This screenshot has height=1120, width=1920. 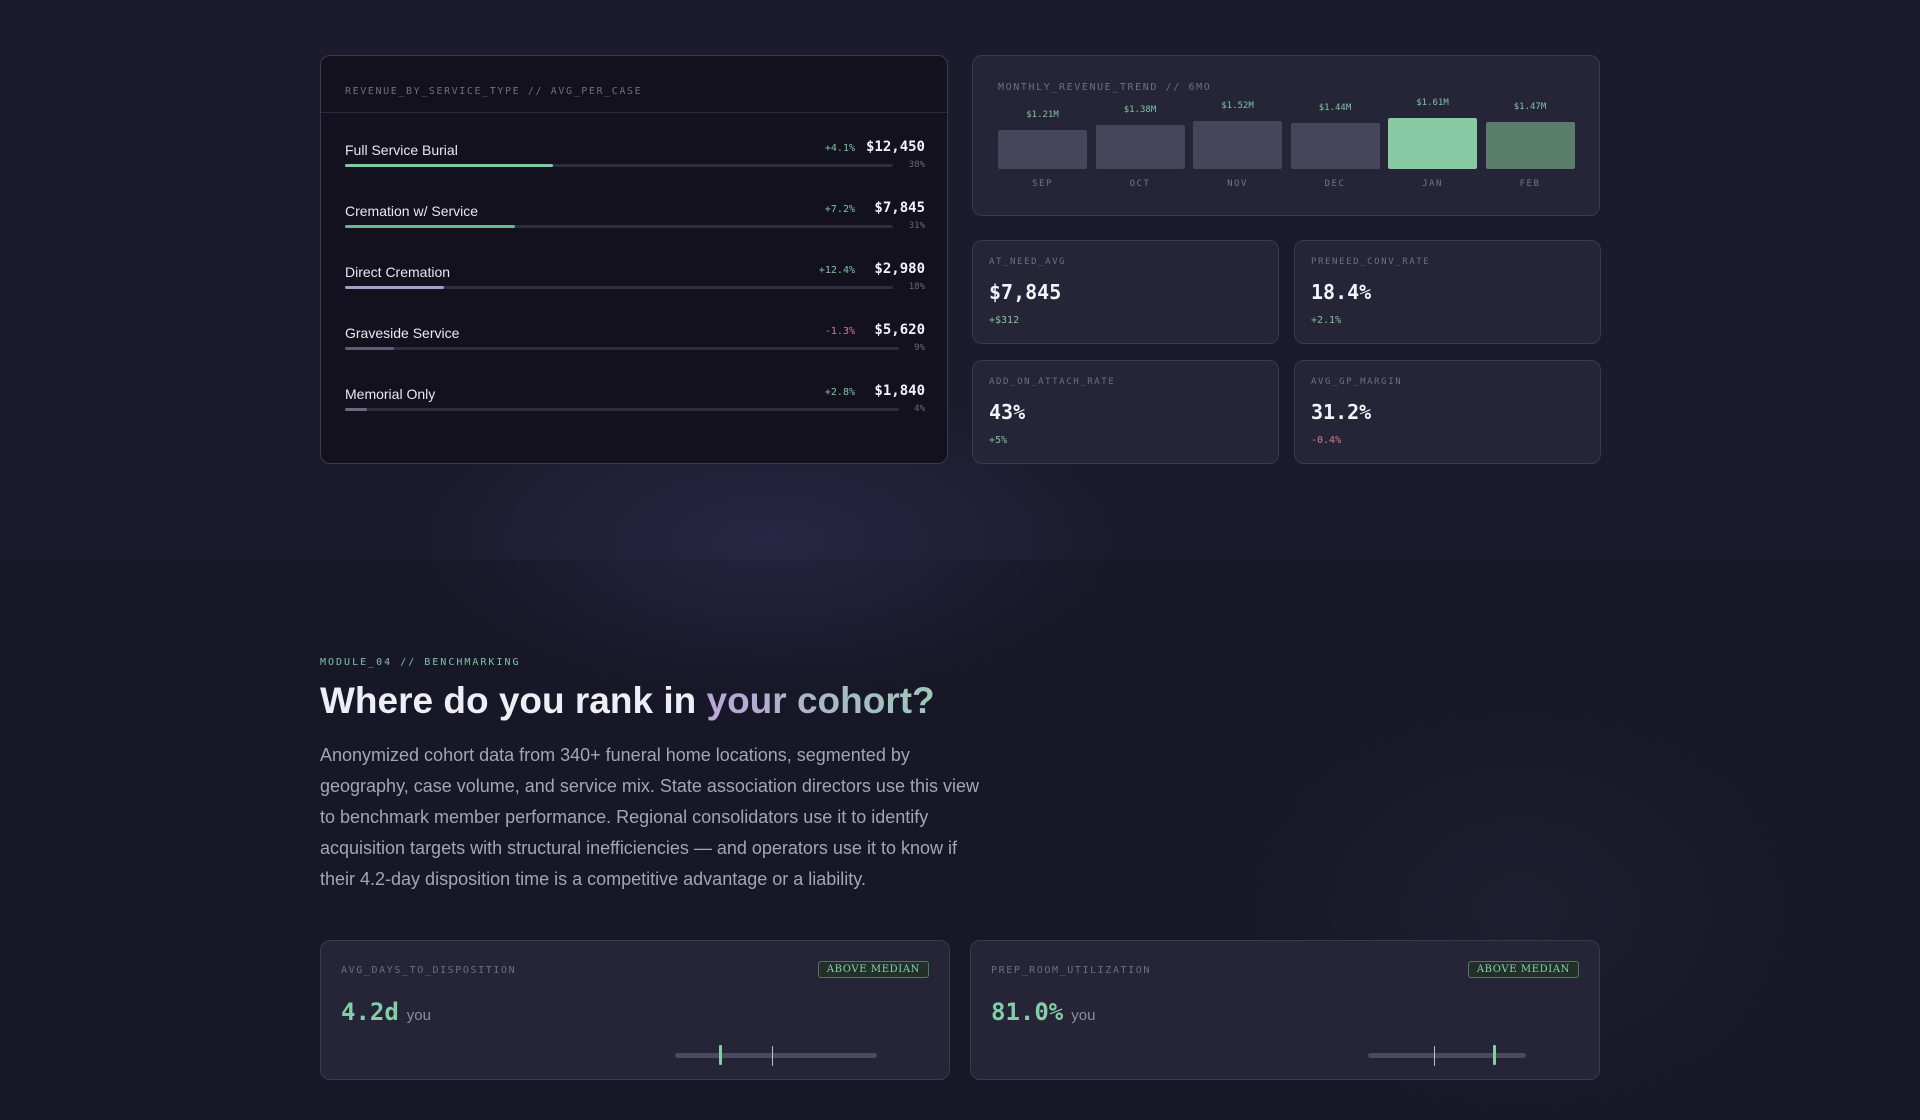 I want to click on service-name: Memorial Only, so click(x=390, y=394).